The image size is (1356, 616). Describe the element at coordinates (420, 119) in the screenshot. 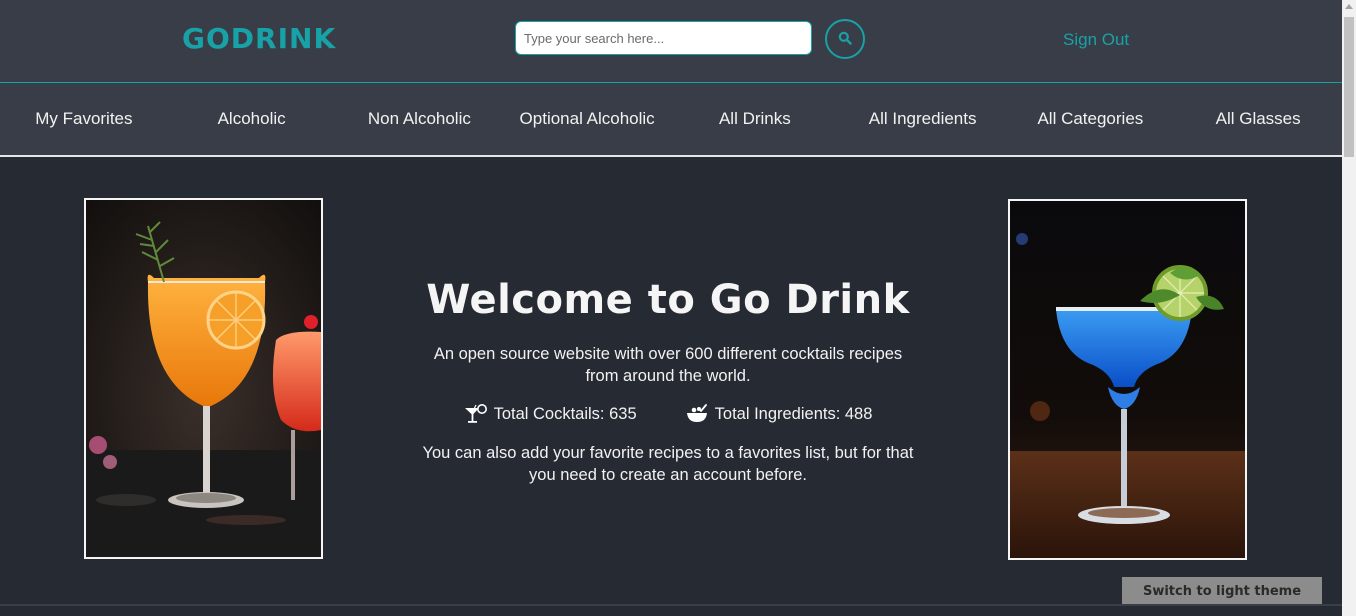

I see `nav-non-alcoholic: Non Alcoholic` at that location.